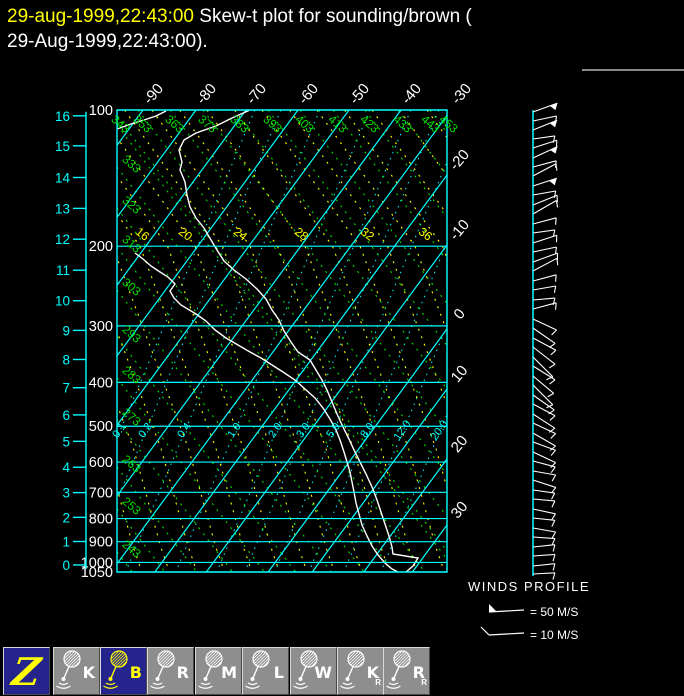 Image resolution: width=684 pixels, height=696 pixels. I want to click on toolbar-button-l: L, so click(265, 671).